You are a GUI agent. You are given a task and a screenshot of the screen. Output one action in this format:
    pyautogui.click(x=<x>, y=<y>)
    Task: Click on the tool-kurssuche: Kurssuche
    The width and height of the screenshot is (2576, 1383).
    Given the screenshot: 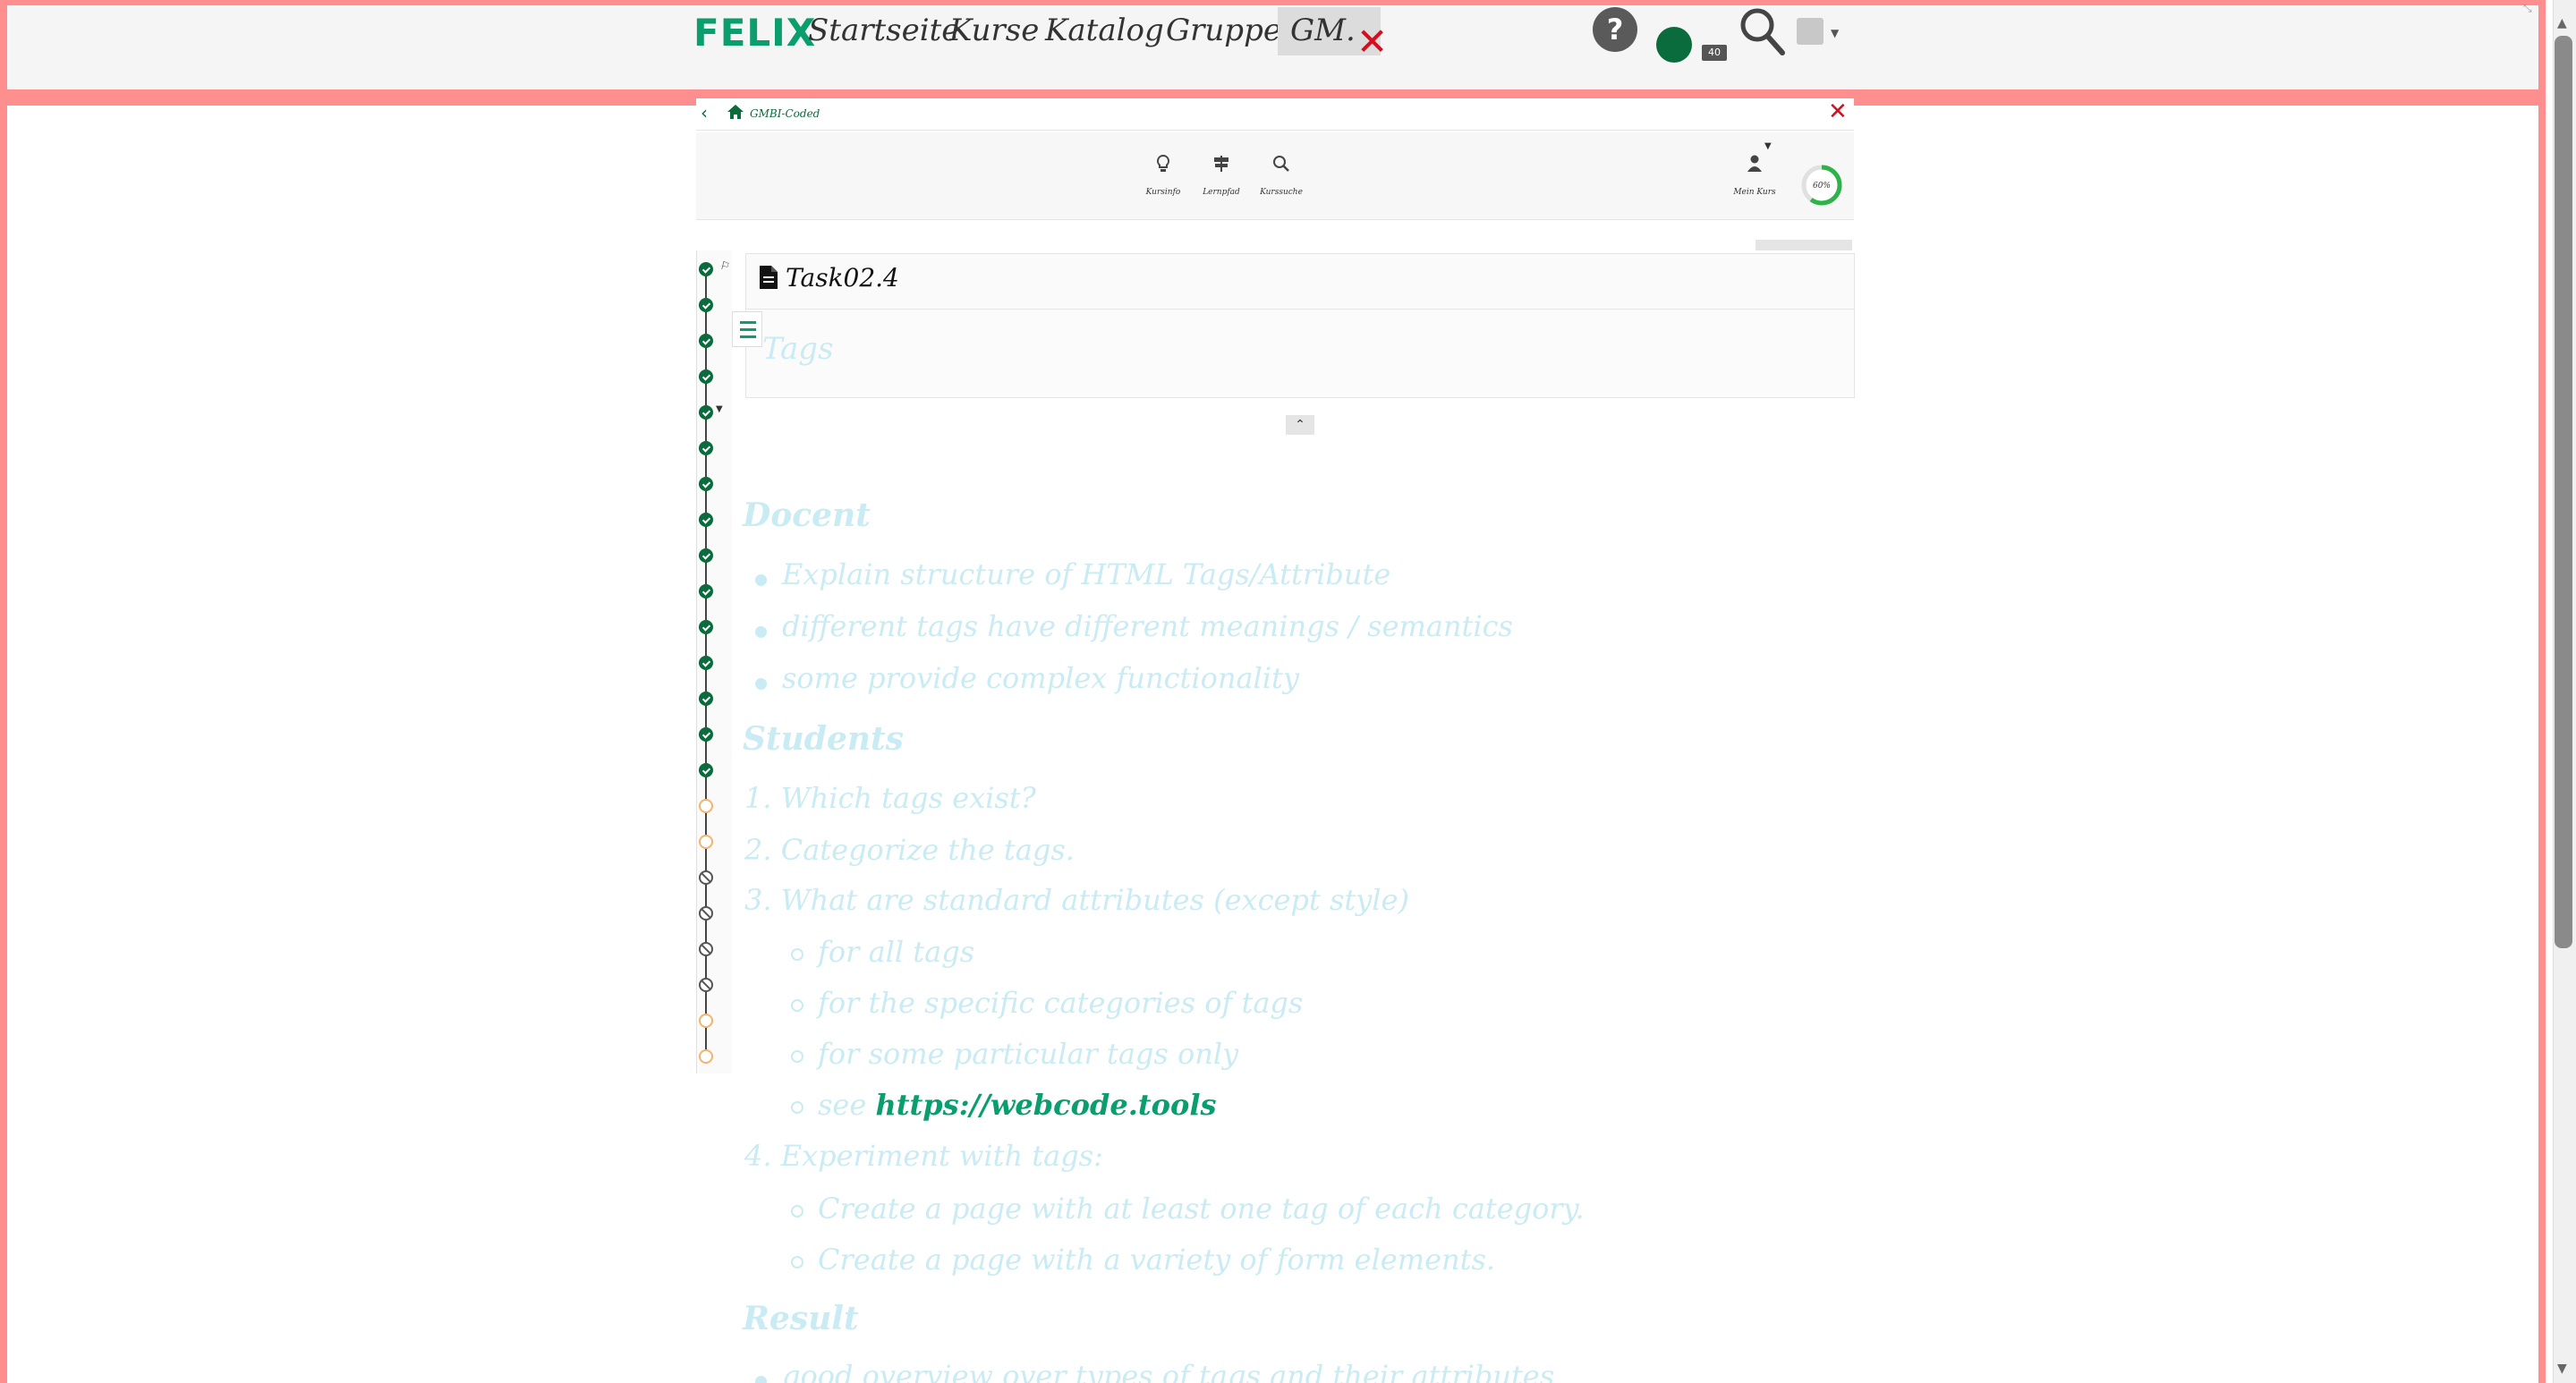 What is the action you would take?
    pyautogui.click(x=1281, y=176)
    